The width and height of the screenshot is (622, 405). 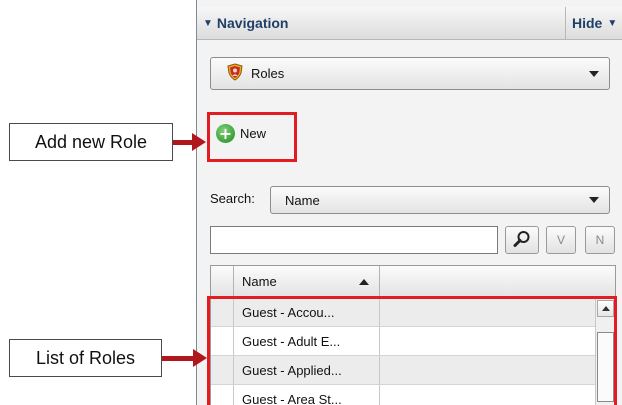 What do you see at coordinates (612, 23) in the screenshot?
I see `chevron-down-icon: ▼` at bounding box center [612, 23].